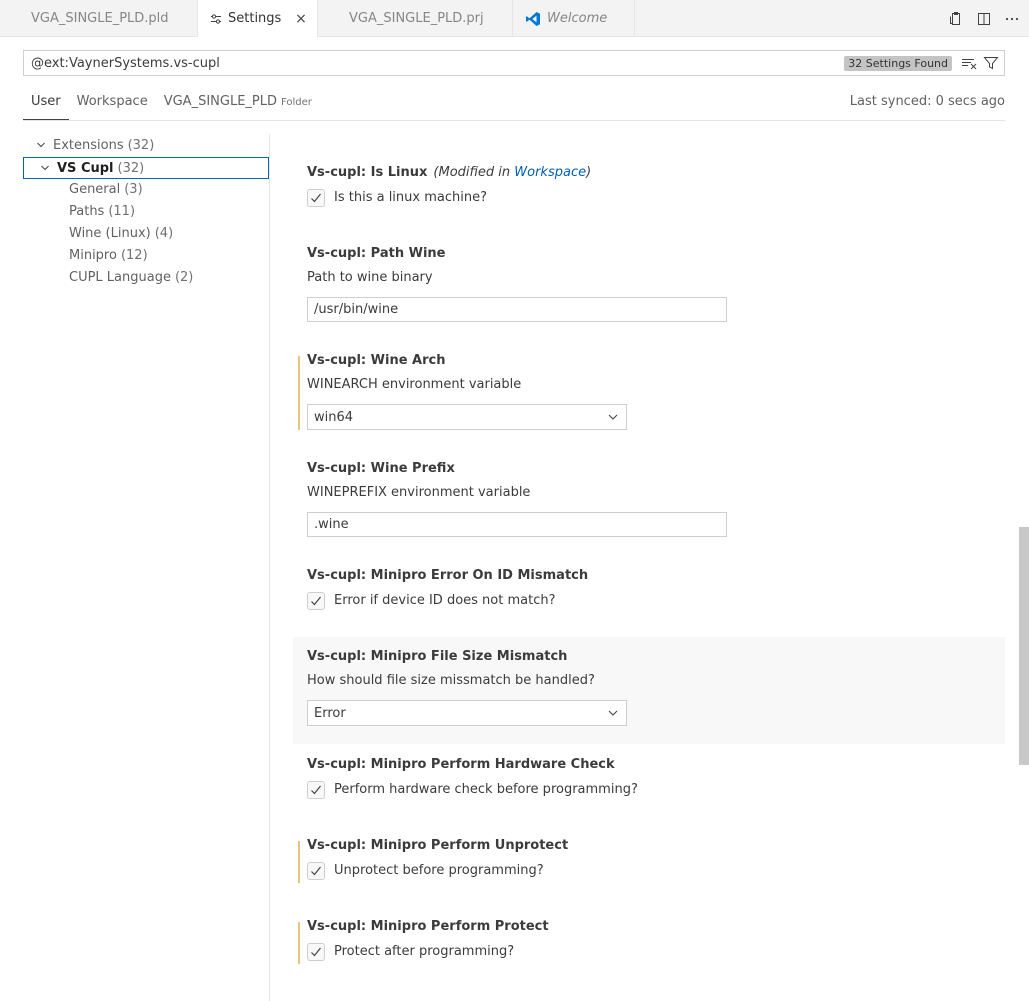  What do you see at coordinates (112, 104) in the screenshot?
I see `tab-workspace: Workspace` at bounding box center [112, 104].